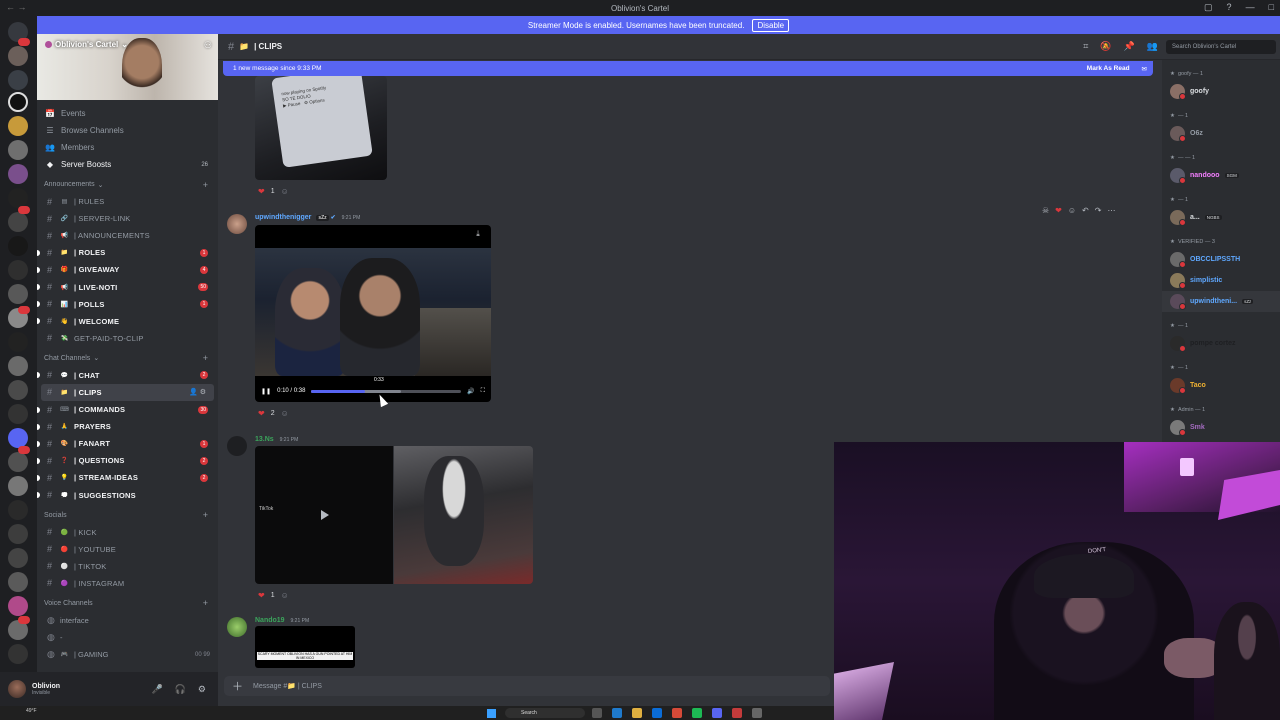  What do you see at coordinates (1152, 46) in the screenshot?
I see `member-list-icon: 👥` at bounding box center [1152, 46].